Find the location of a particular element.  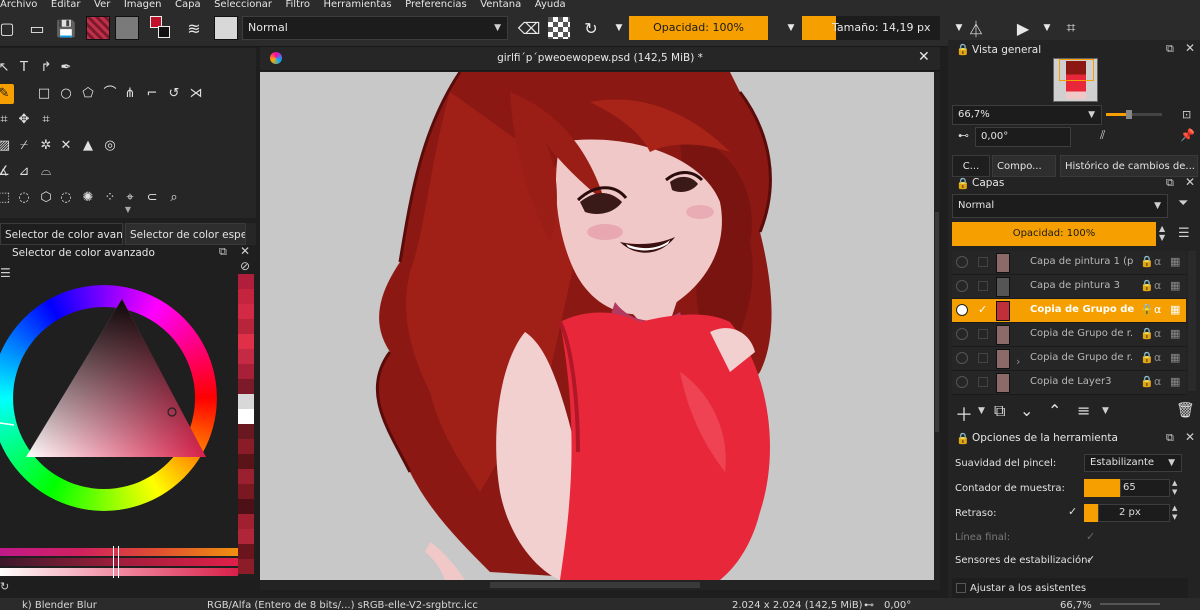

enclose-fill-icon: ◎ is located at coordinates (110, 146).